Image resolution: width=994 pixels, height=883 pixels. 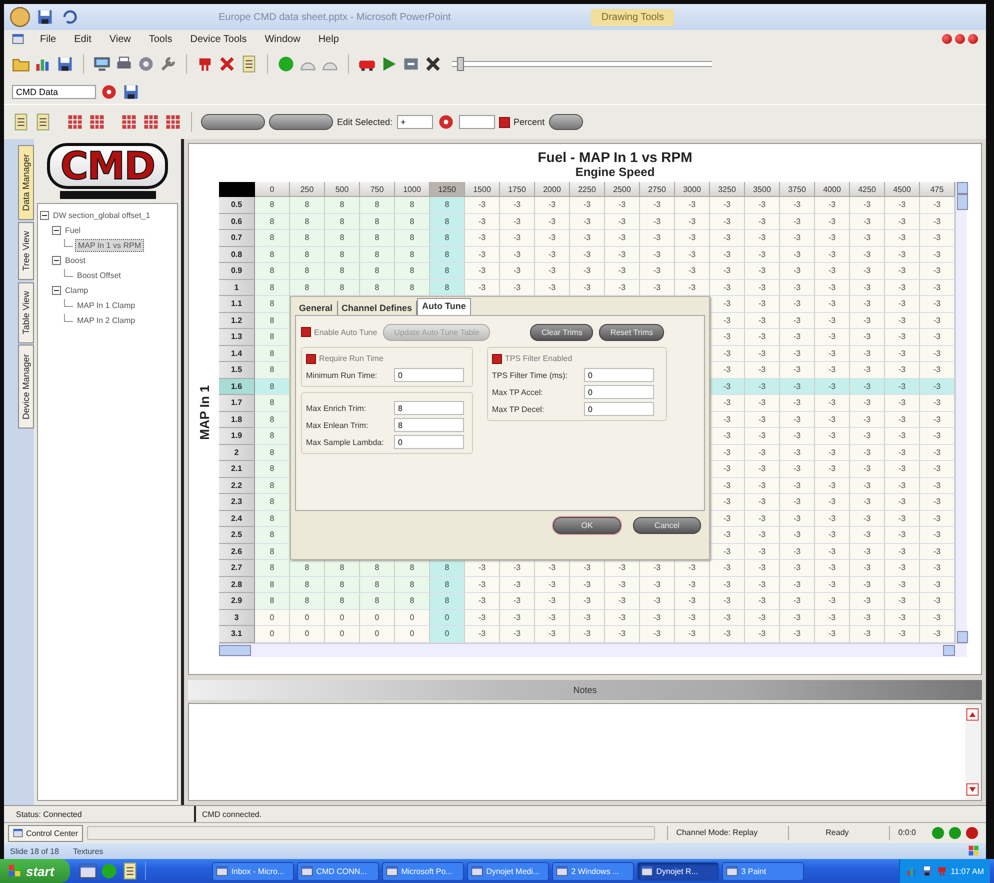 What do you see at coordinates (622, 189) in the screenshot?
I see `column-header: 2500` at bounding box center [622, 189].